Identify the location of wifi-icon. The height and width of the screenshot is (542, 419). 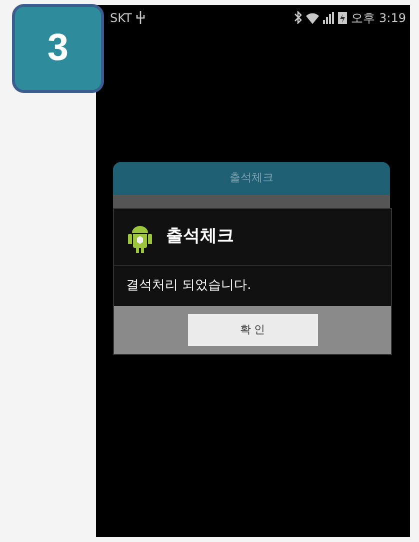
(313, 18).